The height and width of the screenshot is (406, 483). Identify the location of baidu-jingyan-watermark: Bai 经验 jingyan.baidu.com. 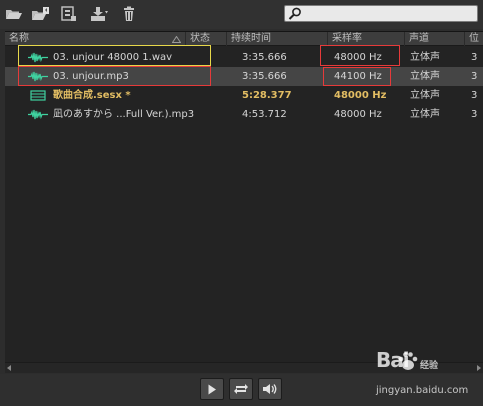
(428, 375).